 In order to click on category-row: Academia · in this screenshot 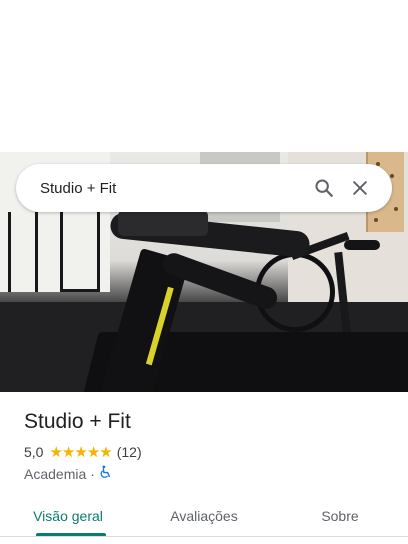, I will do `click(68, 473)`.